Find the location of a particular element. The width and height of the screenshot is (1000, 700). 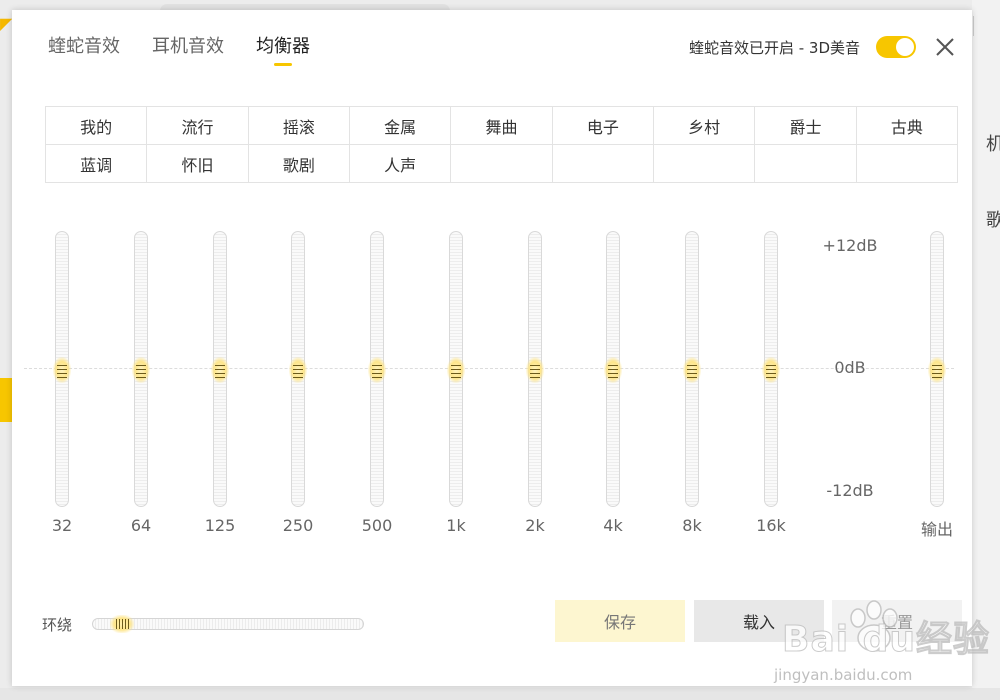

preset-vocal: 人声 is located at coordinates (401, 164).